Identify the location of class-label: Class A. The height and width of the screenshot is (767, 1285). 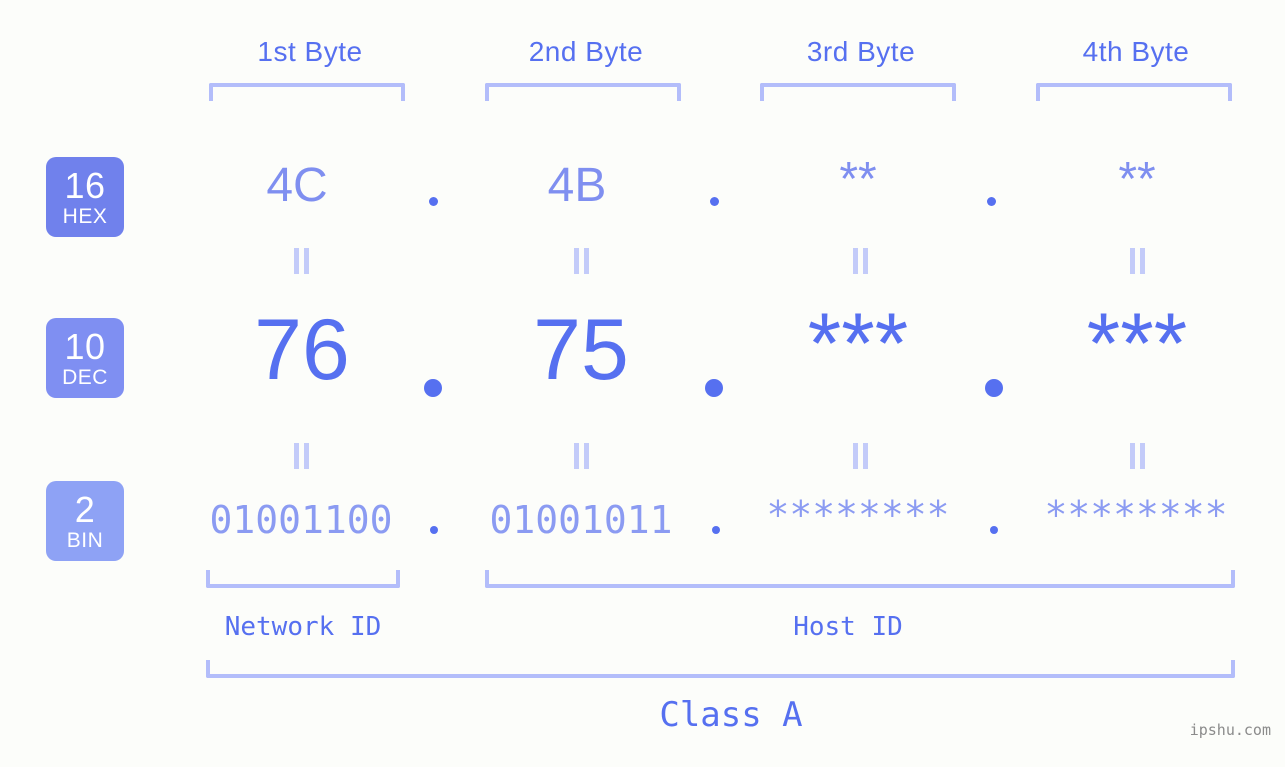
(731, 715).